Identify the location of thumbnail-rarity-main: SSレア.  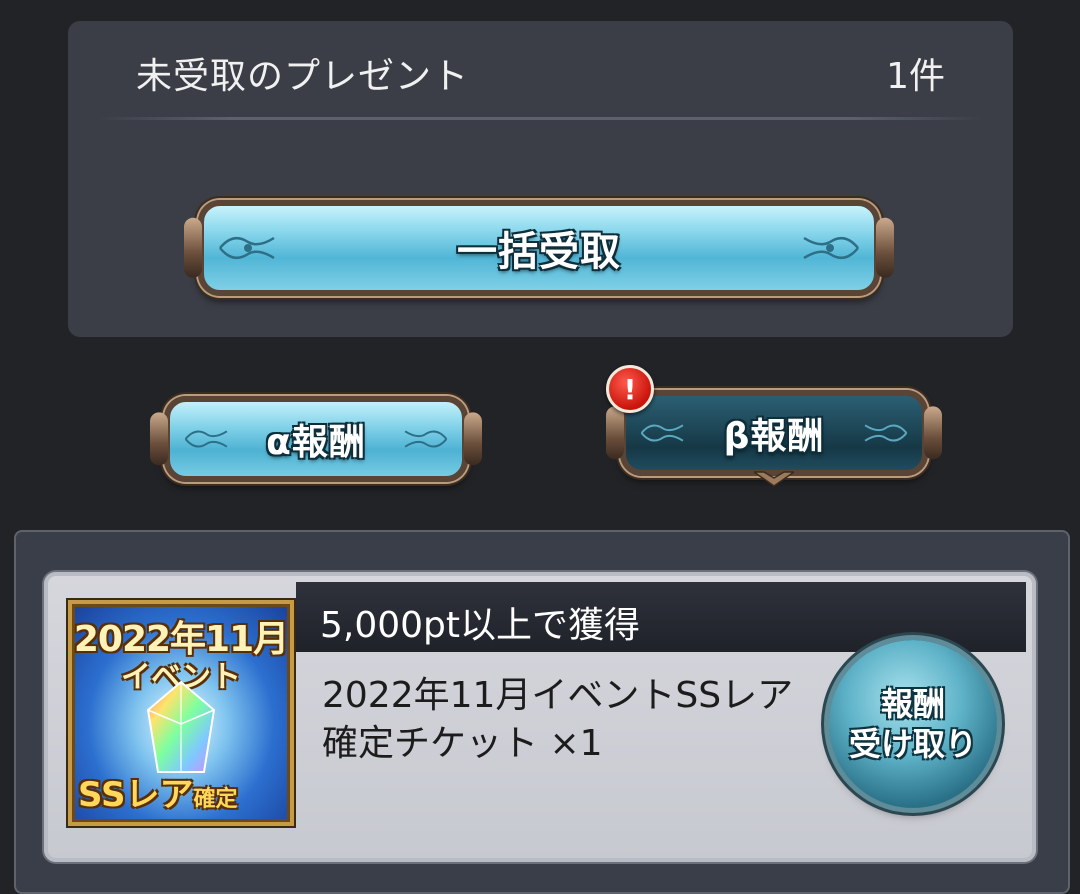
(136, 795).